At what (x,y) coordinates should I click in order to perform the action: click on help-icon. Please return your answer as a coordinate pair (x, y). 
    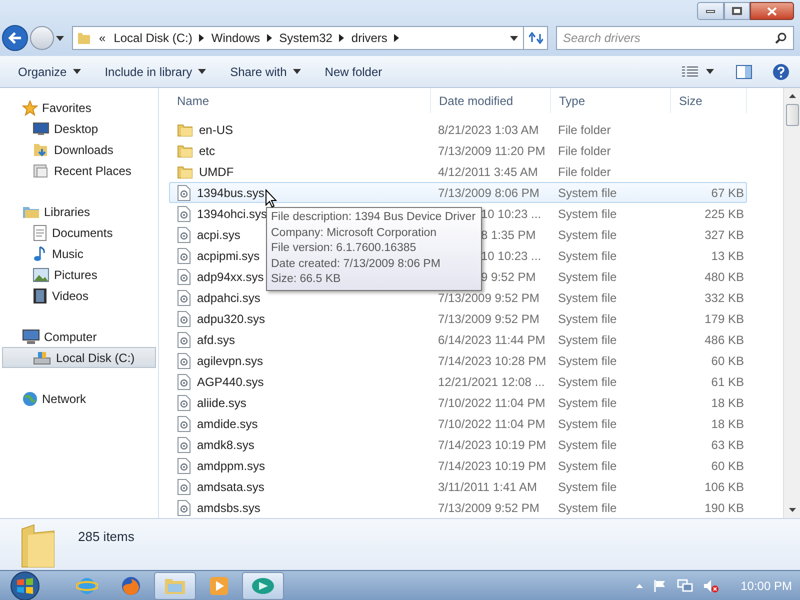
    Looking at the image, I should click on (781, 71).